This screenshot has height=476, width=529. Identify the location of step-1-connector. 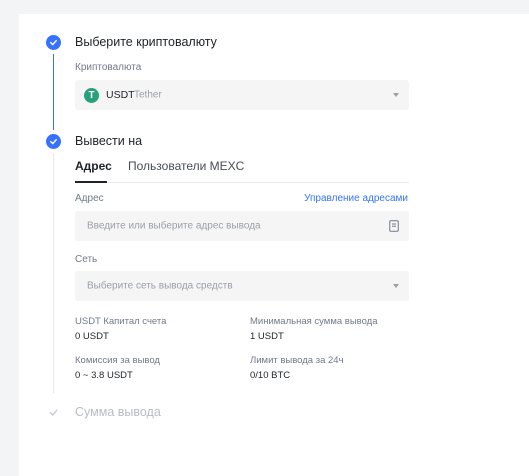
(53, 92).